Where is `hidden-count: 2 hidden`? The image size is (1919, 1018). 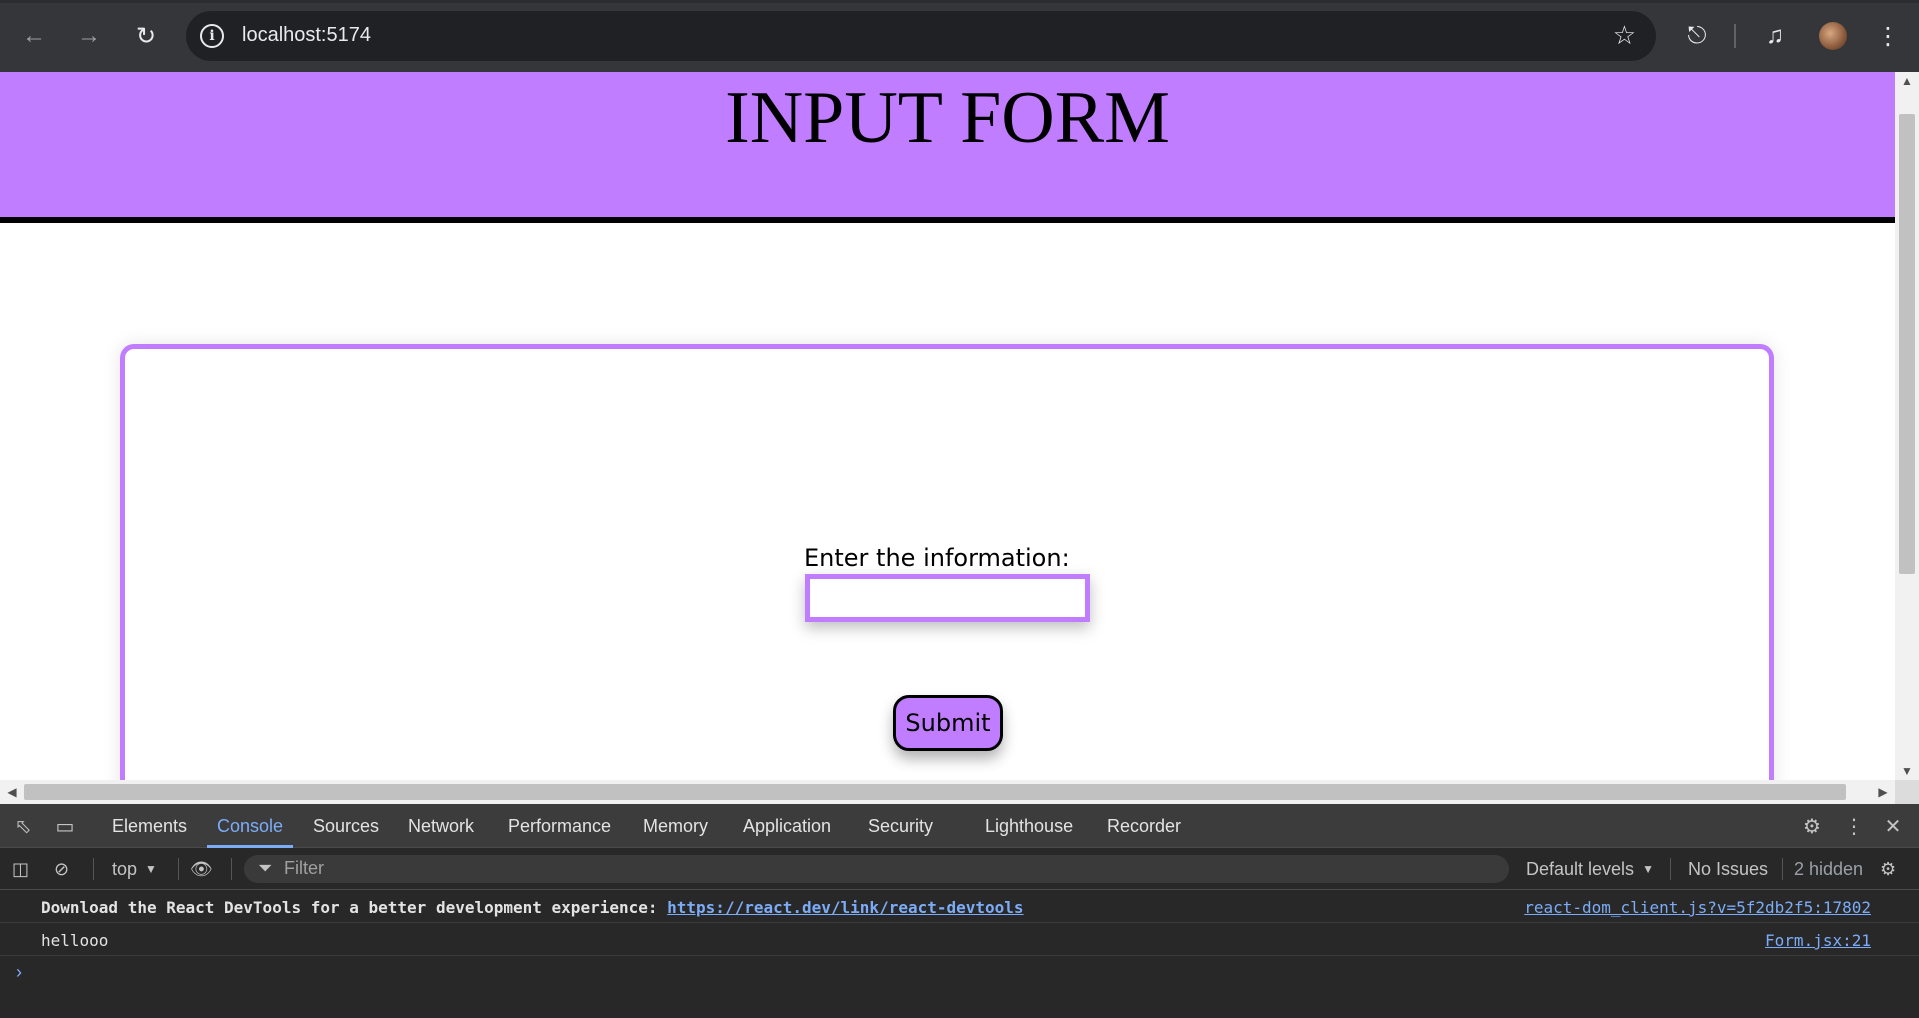 hidden-count: 2 hidden is located at coordinates (1829, 868).